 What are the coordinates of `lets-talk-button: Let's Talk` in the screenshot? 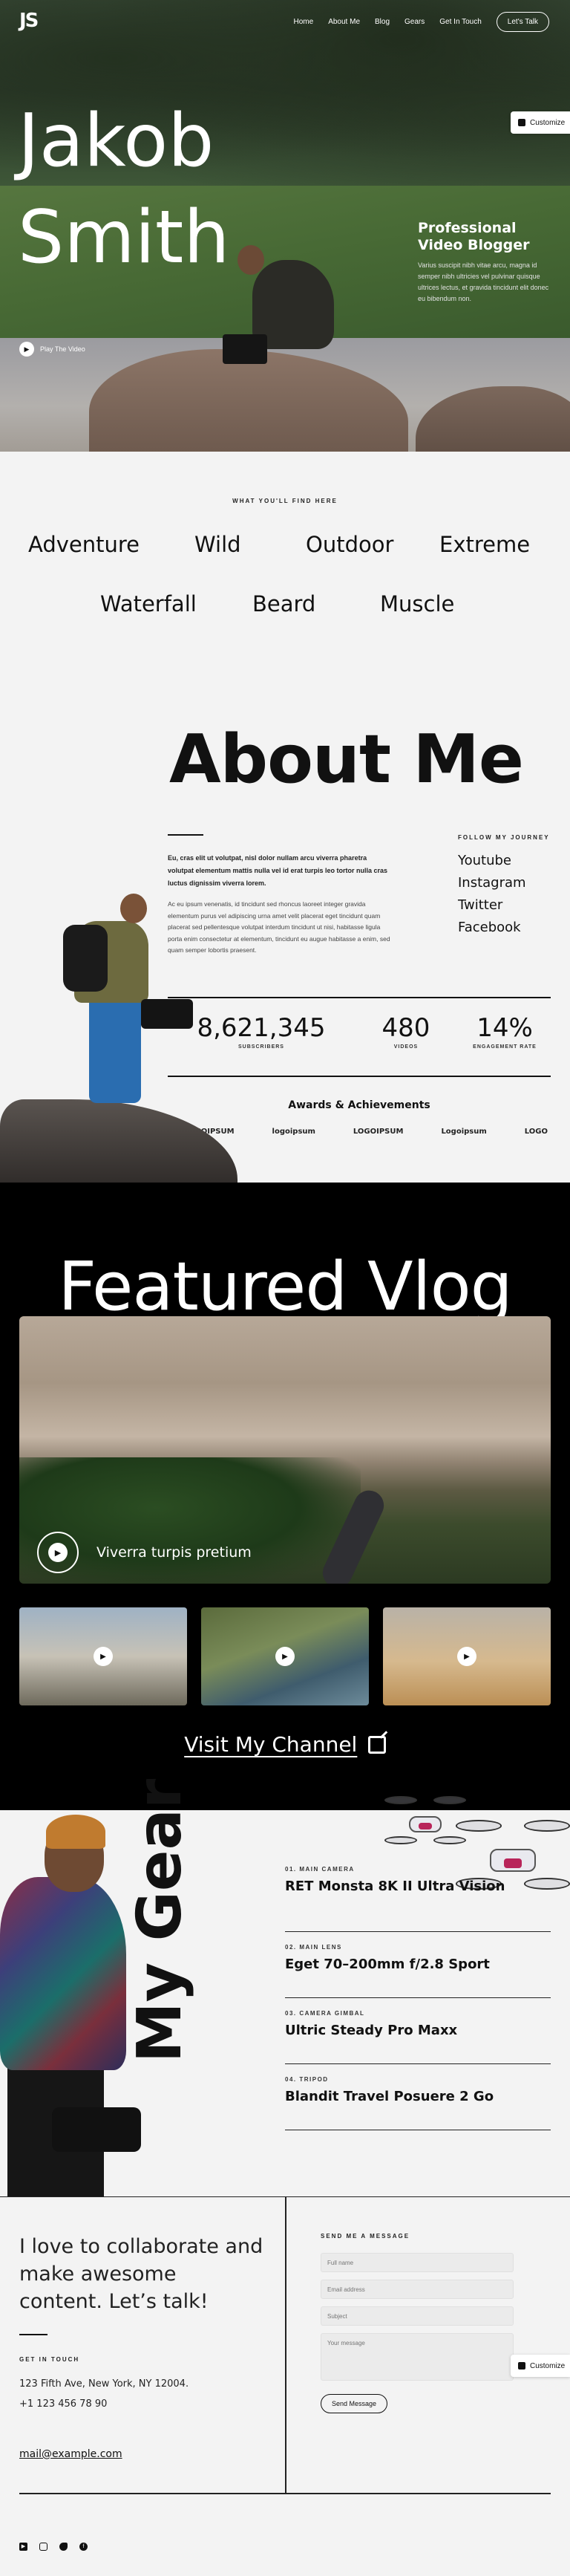 It's located at (522, 22).